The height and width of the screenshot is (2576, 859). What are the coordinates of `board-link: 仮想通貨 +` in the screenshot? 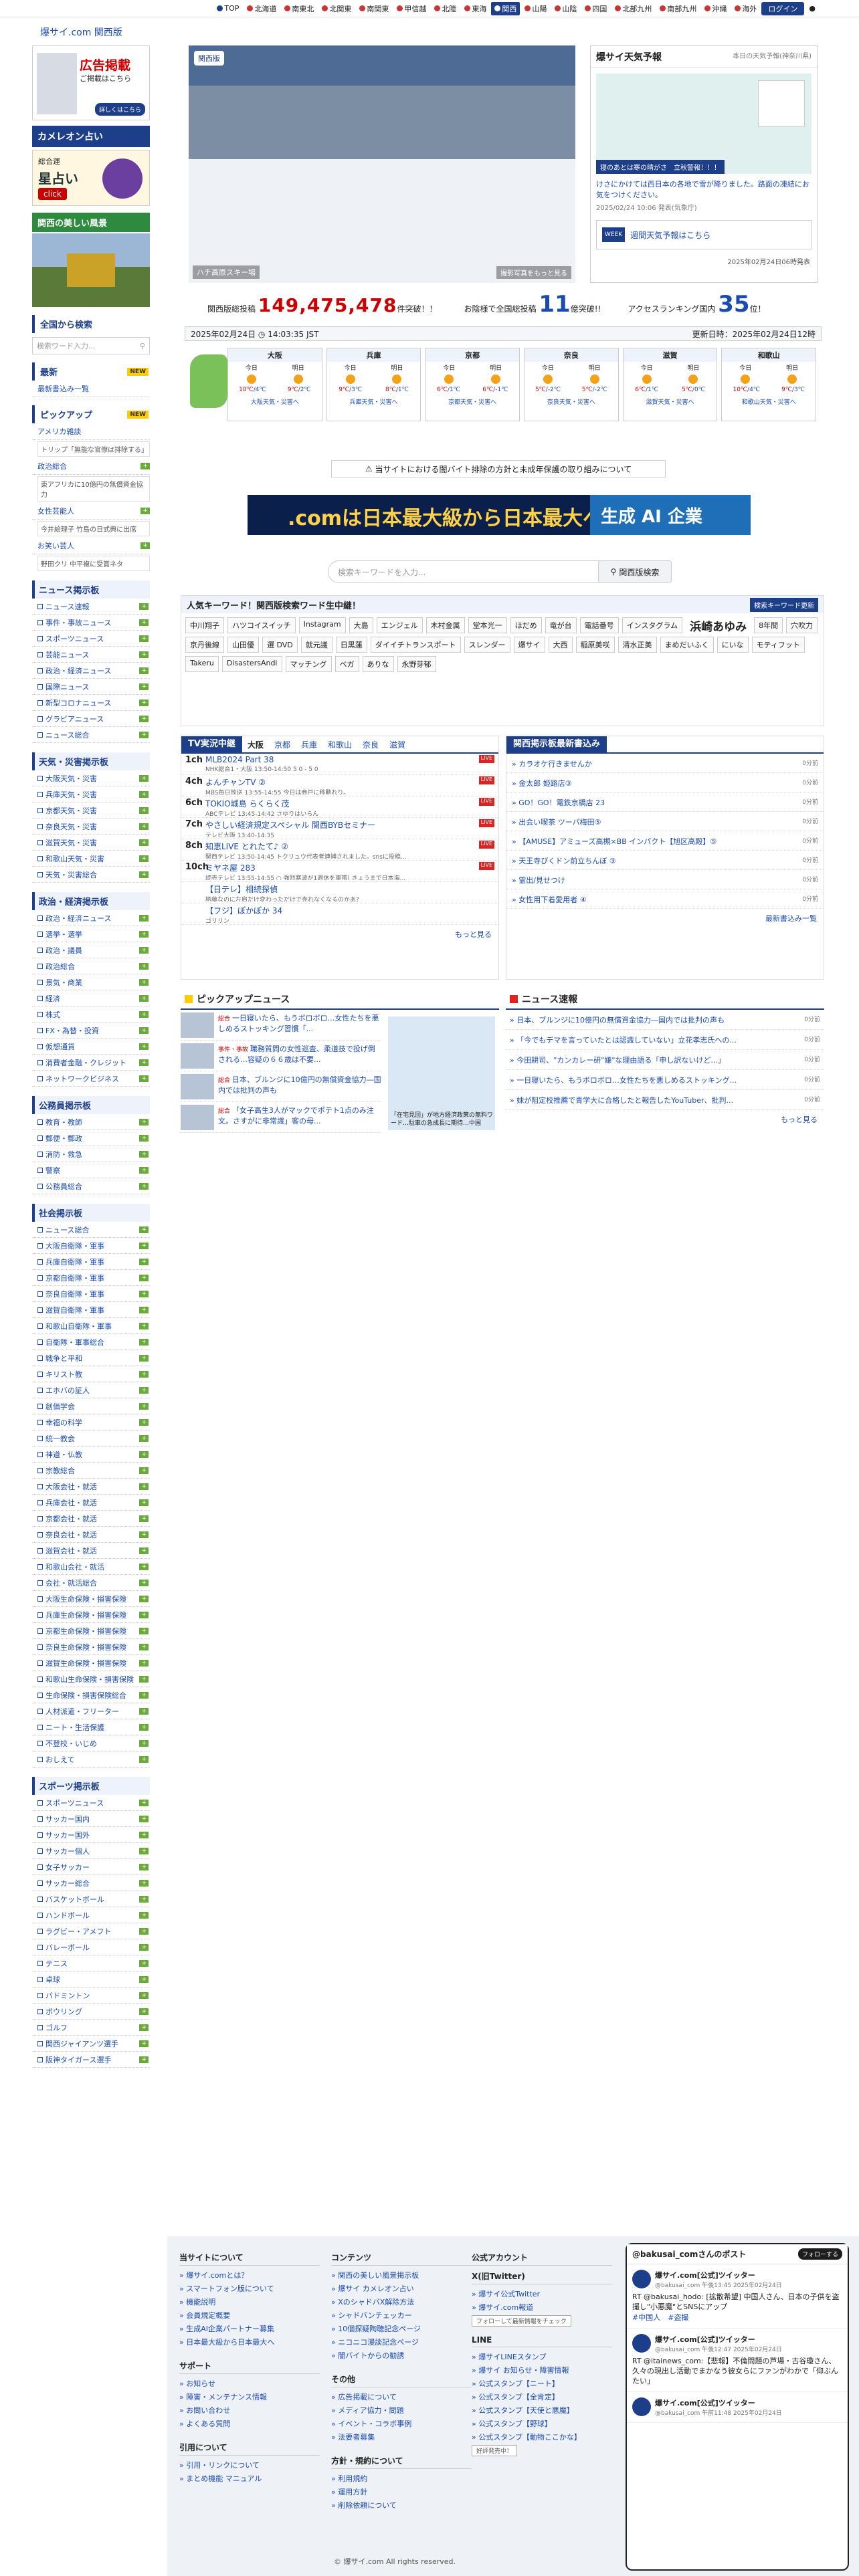 It's located at (91, 1047).